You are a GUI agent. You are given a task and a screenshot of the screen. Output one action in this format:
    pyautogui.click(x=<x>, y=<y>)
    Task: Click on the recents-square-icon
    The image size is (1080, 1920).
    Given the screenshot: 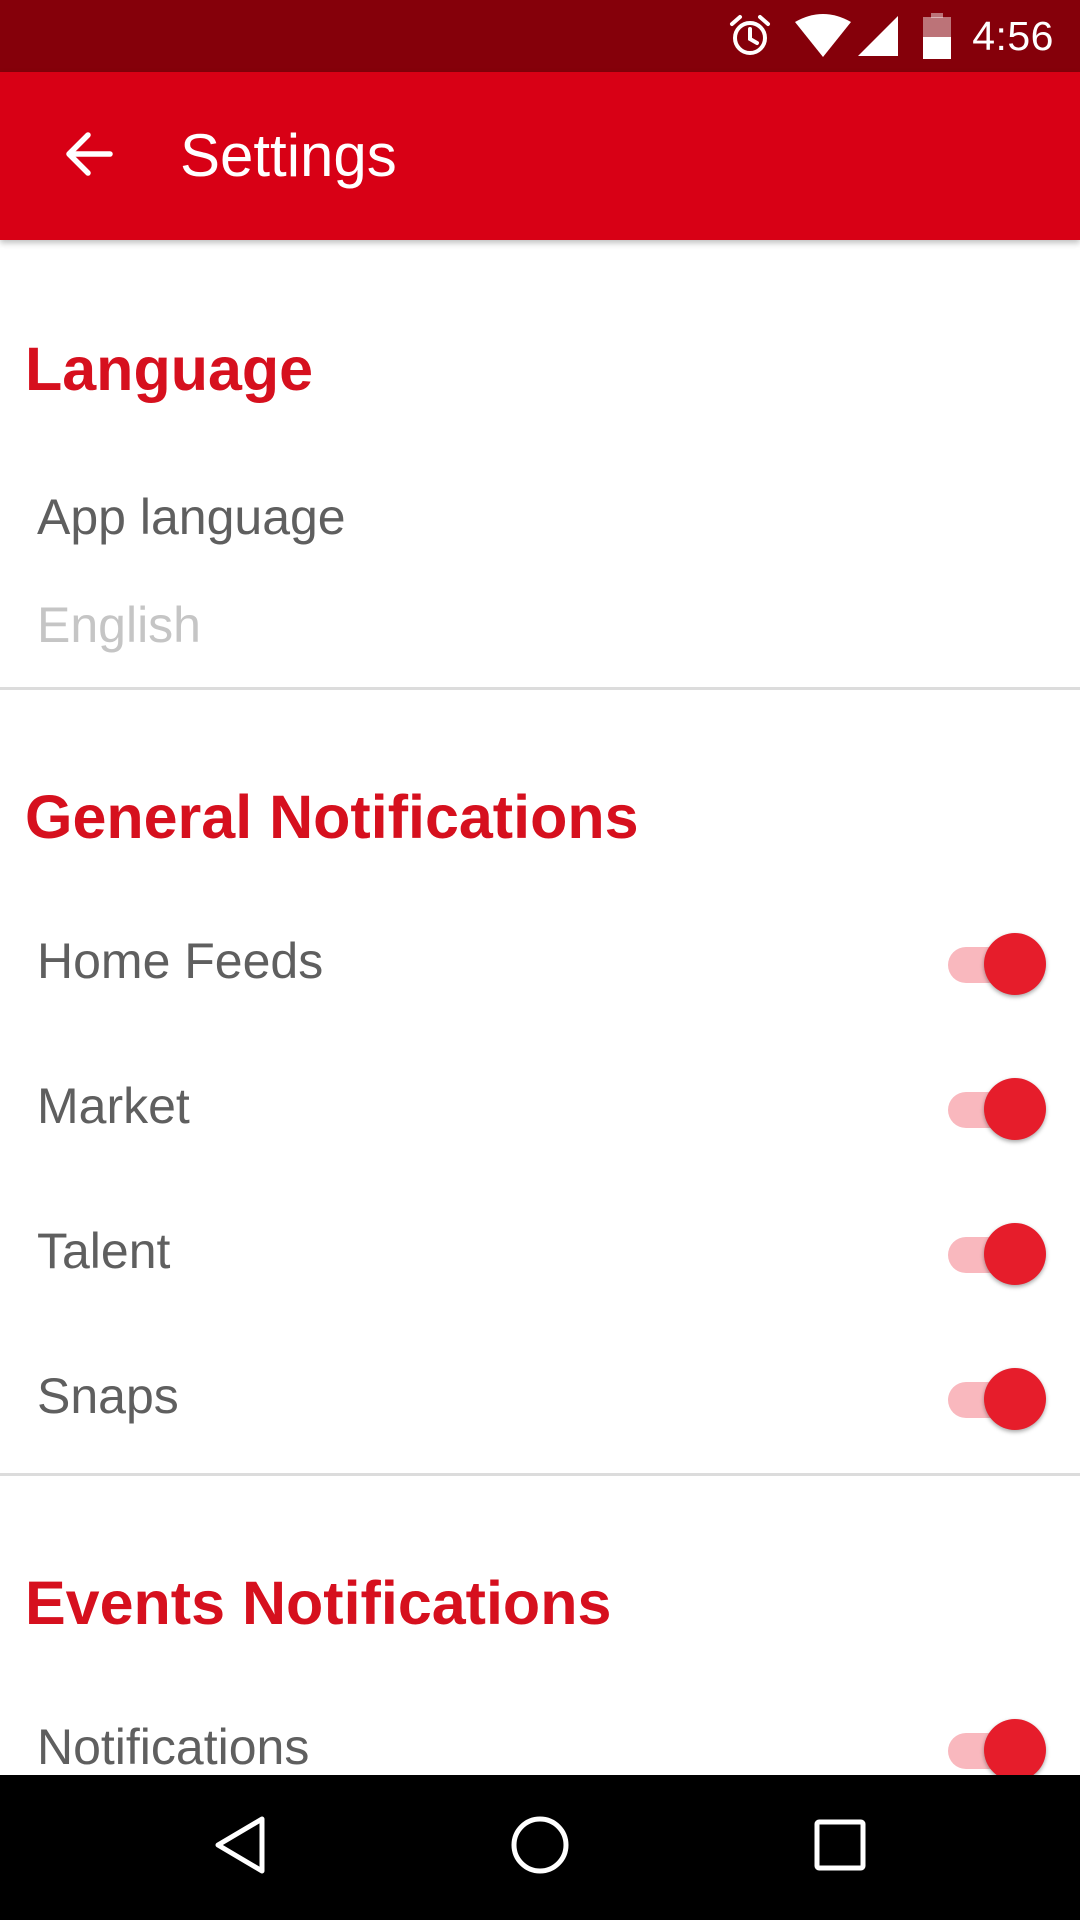 What is the action you would take?
    pyautogui.click(x=840, y=1847)
    